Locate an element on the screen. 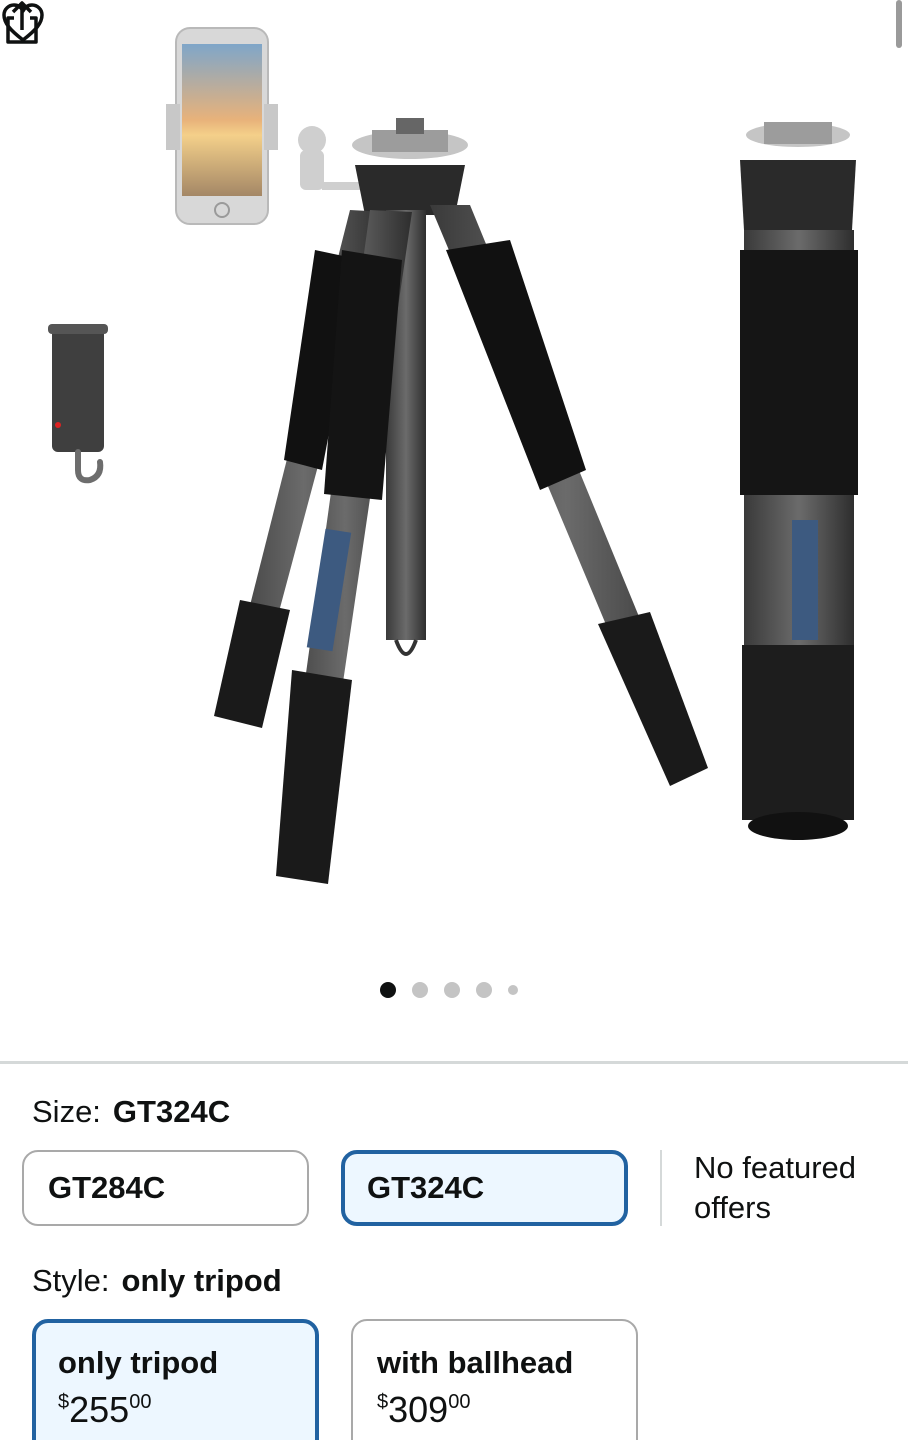 The height and width of the screenshot is (1440, 908). size-option-label: GT324C is located at coordinates (426, 1187).